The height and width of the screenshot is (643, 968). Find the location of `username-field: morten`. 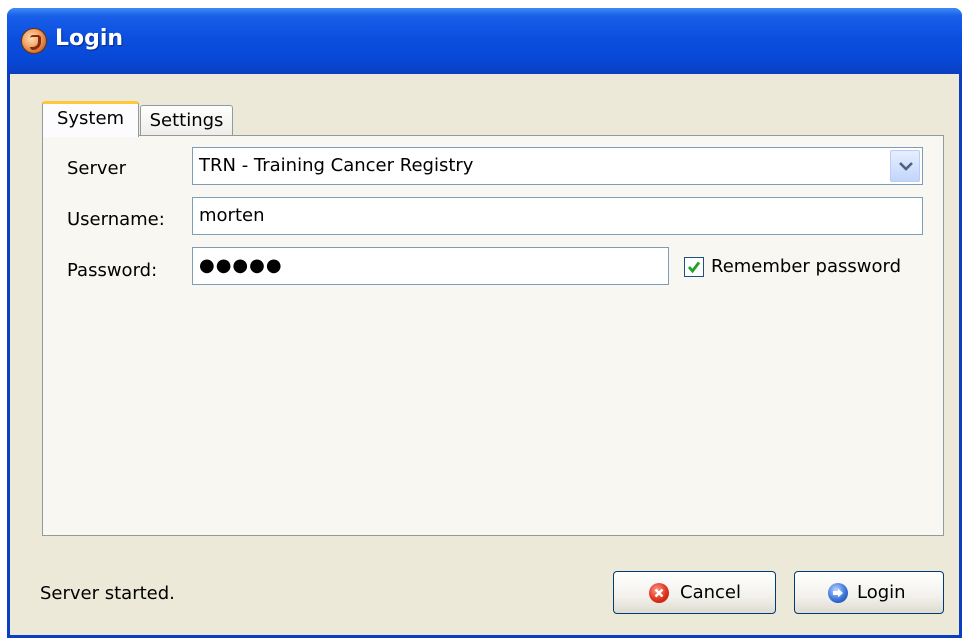

username-field: morten is located at coordinates (557, 216).